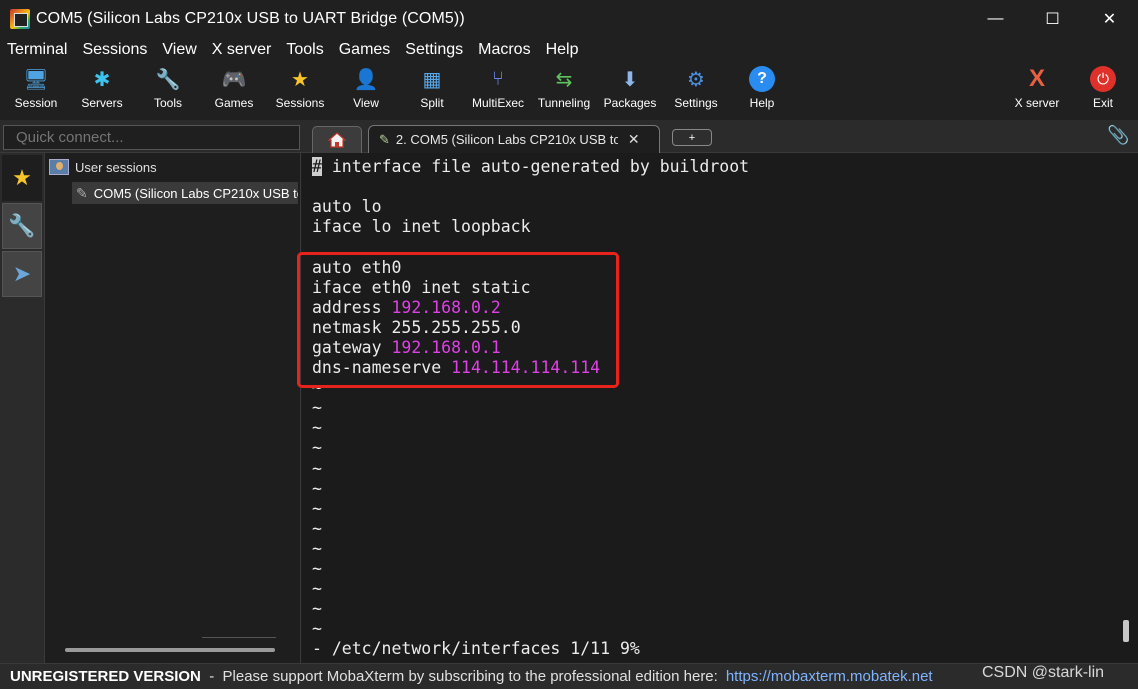  What do you see at coordinates (762, 103) in the screenshot?
I see `toolbar-label: Help` at bounding box center [762, 103].